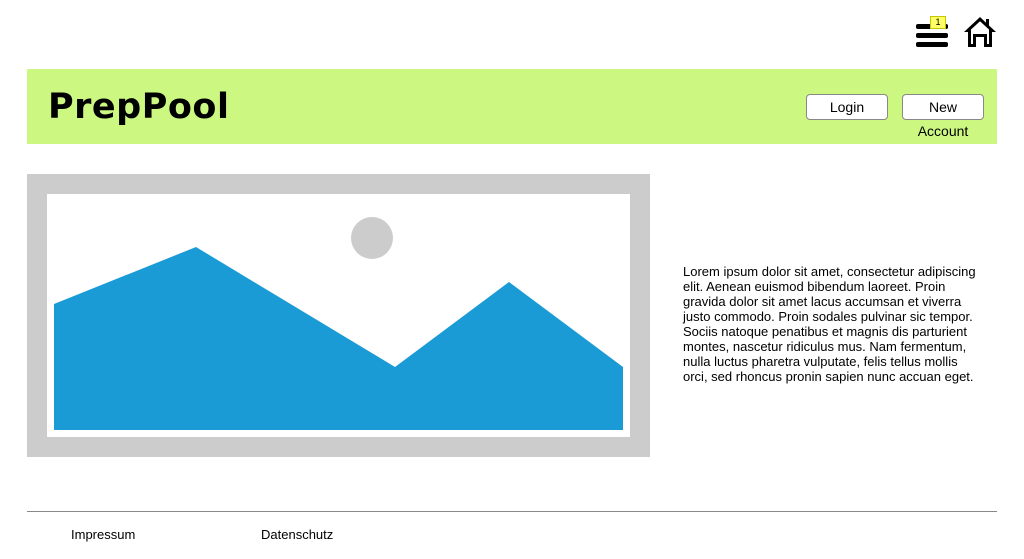  Describe the element at coordinates (297, 534) in the screenshot. I see `footer-link-datenschutz: Datenschutz` at that location.